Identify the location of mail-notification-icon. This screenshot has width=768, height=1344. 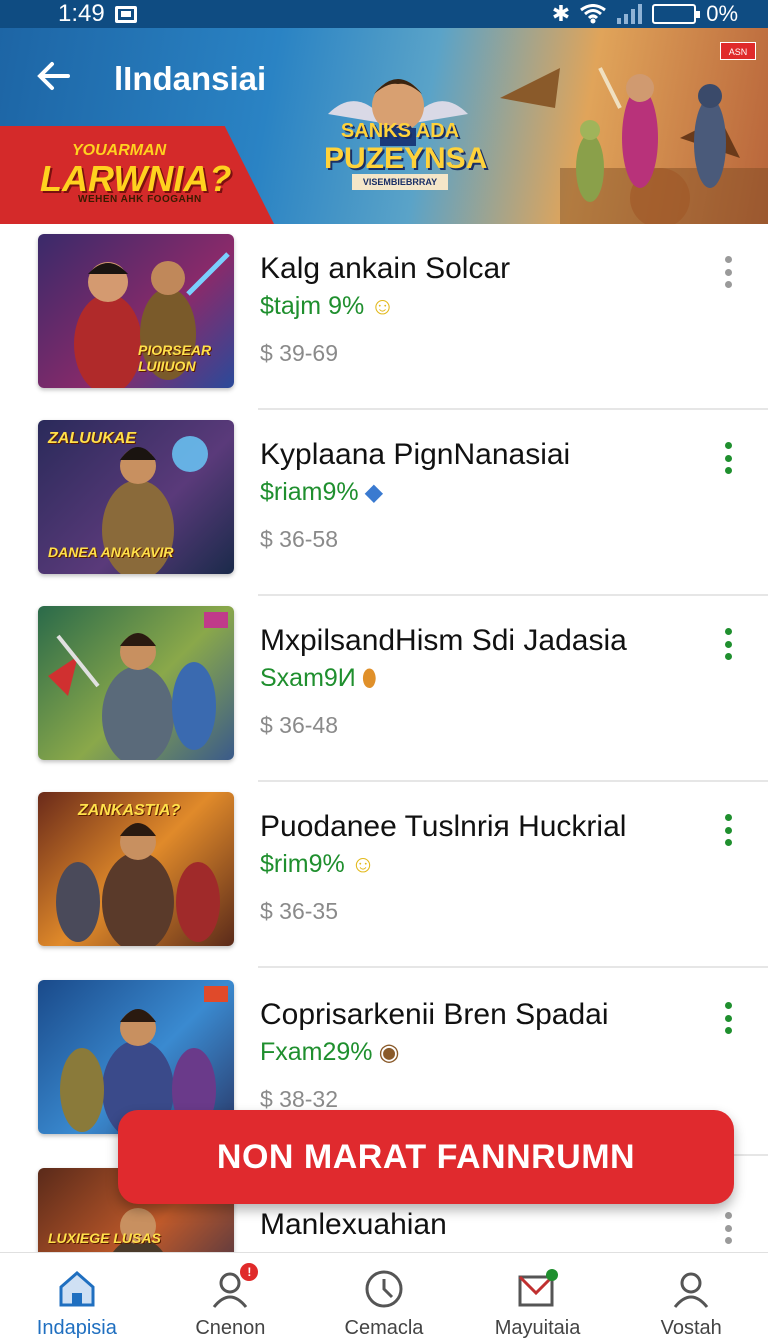
(125, 14).